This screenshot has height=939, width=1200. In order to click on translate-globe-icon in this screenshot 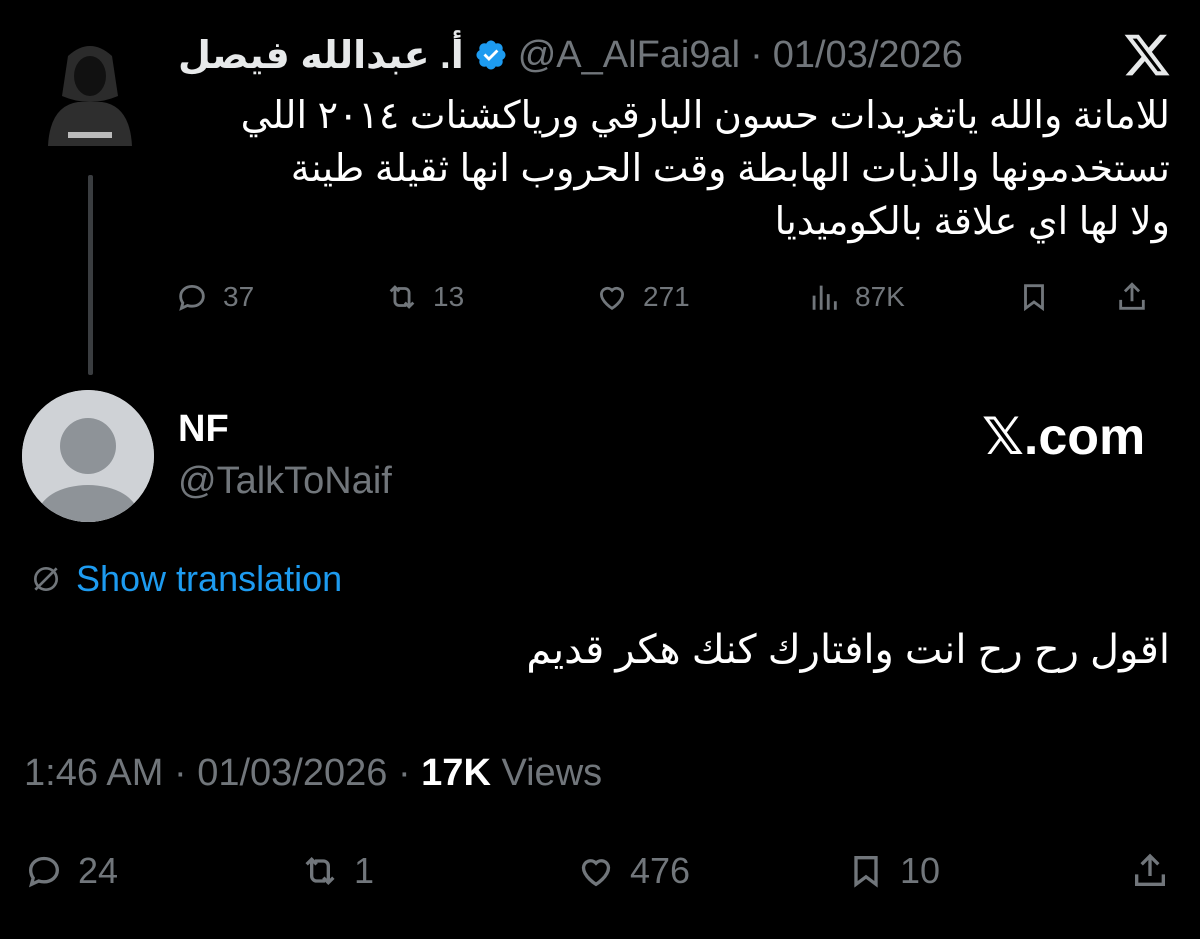, I will do `click(46, 579)`.